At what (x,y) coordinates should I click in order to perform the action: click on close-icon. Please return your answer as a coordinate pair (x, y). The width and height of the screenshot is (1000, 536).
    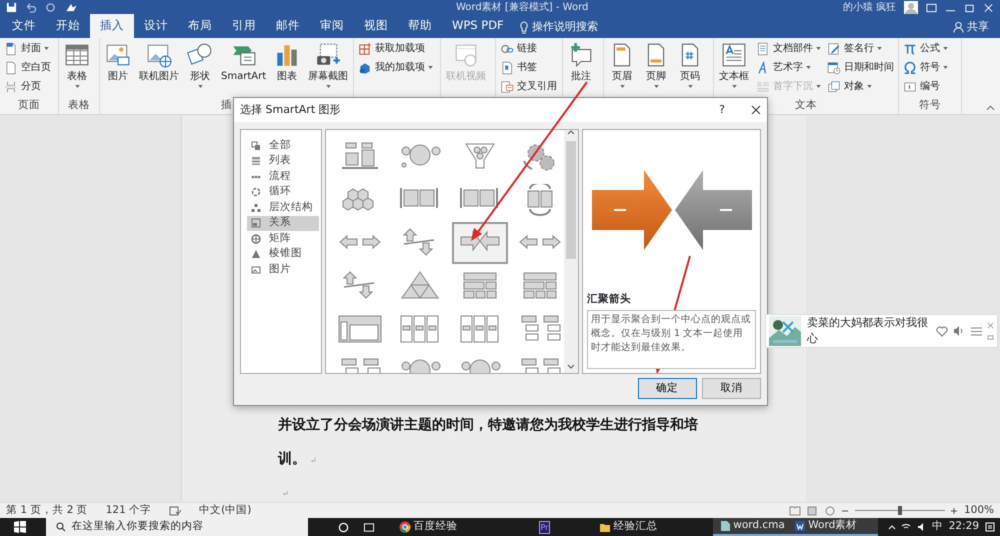
    Looking at the image, I should click on (756, 110).